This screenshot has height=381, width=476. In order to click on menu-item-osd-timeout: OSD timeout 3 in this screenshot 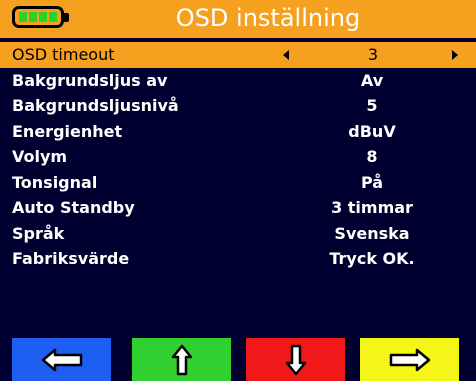, I will do `click(238, 55)`.